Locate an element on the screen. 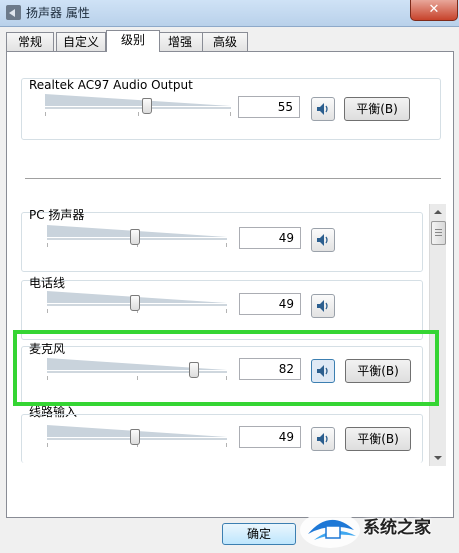  vertical-scrollbar is located at coordinates (437, 335).